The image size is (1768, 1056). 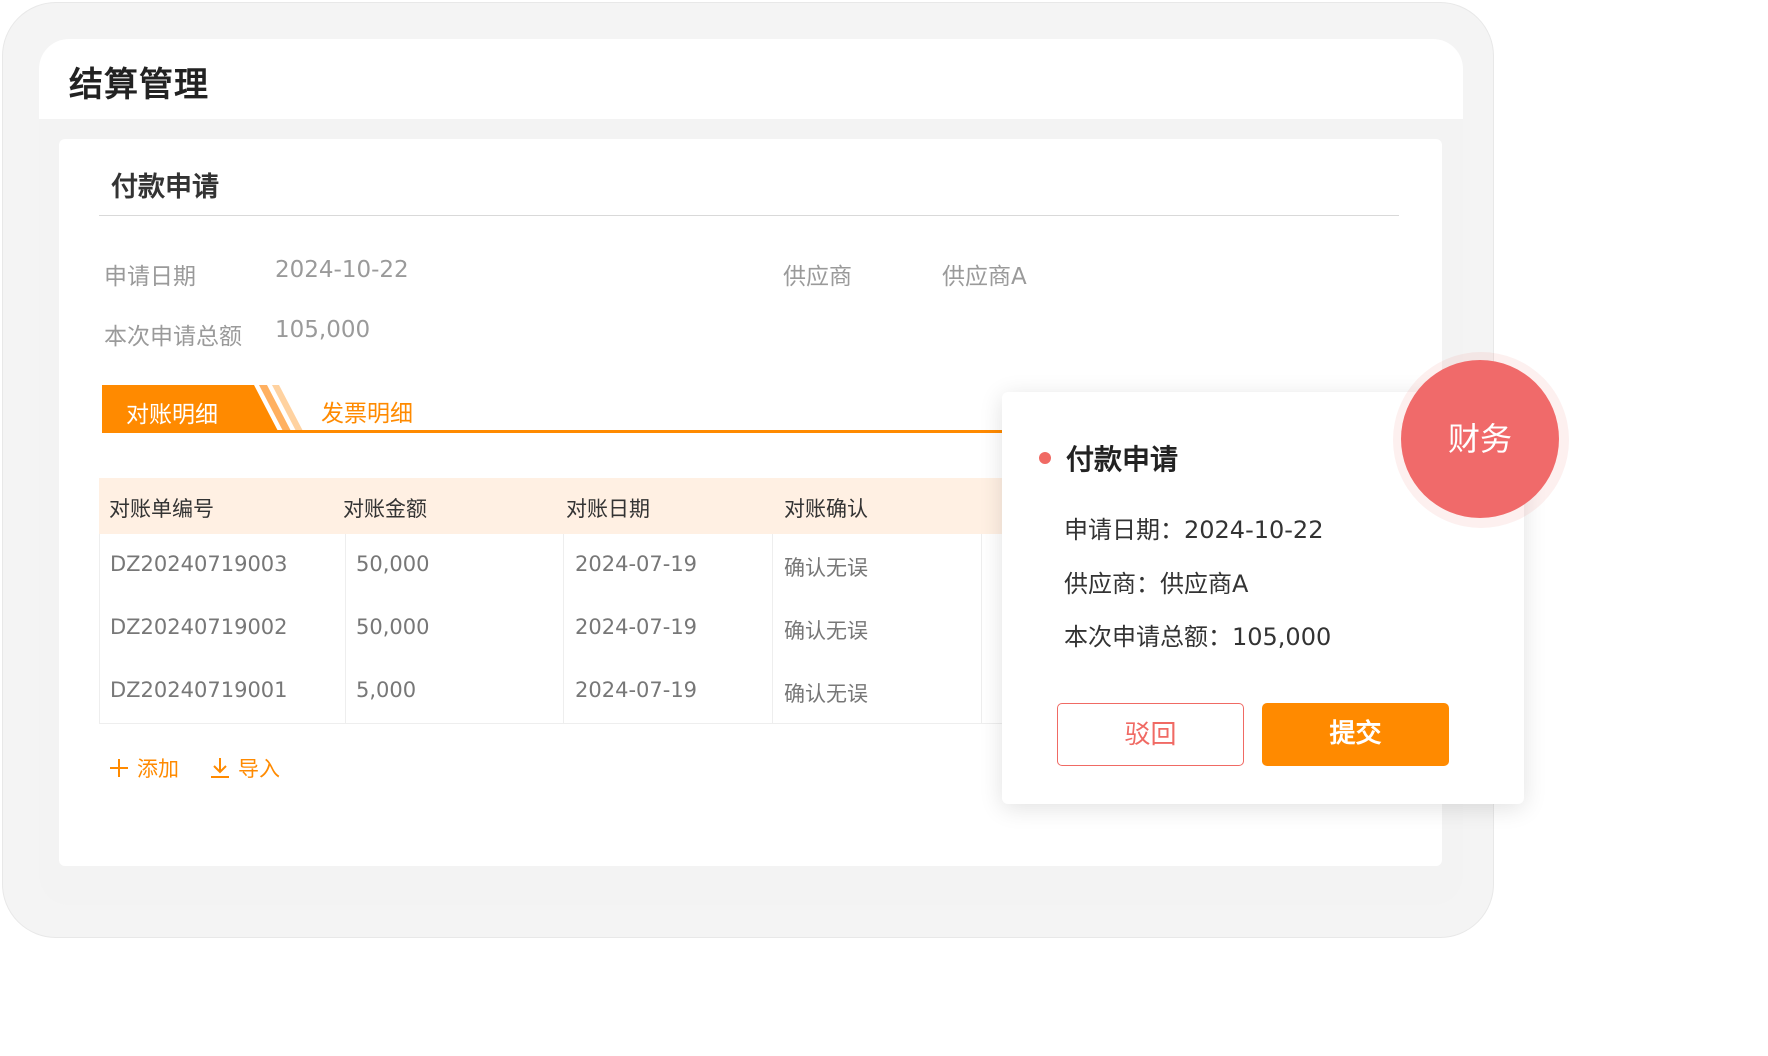 I want to click on tab-stripes-decoration, so click(x=274, y=409).